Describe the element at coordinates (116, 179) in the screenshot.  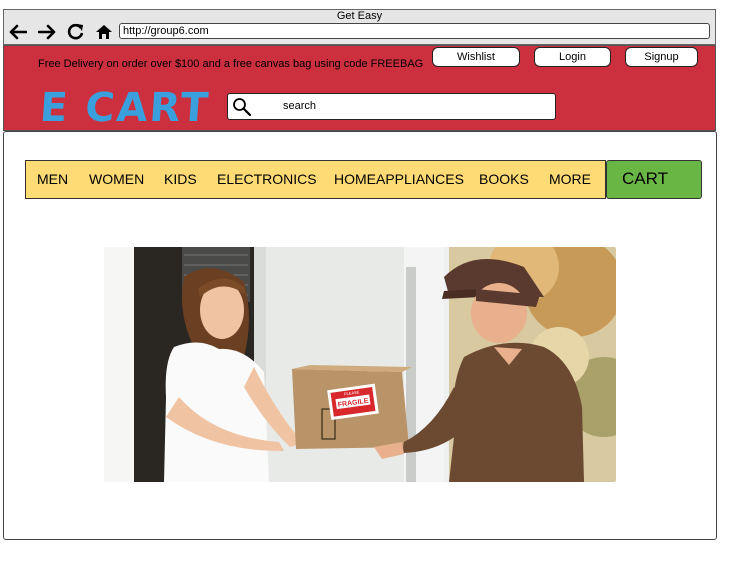
I see `menu-item-women: WOMEN` at that location.